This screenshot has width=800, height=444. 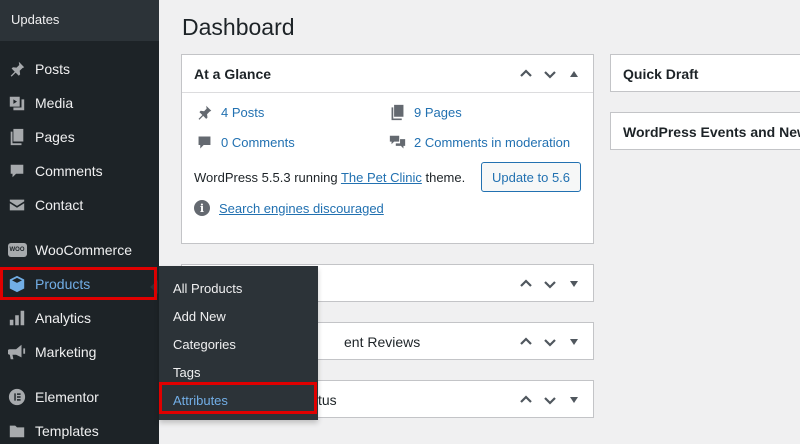 I want to click on bar-chart-icon, so click(x=17, y=318).